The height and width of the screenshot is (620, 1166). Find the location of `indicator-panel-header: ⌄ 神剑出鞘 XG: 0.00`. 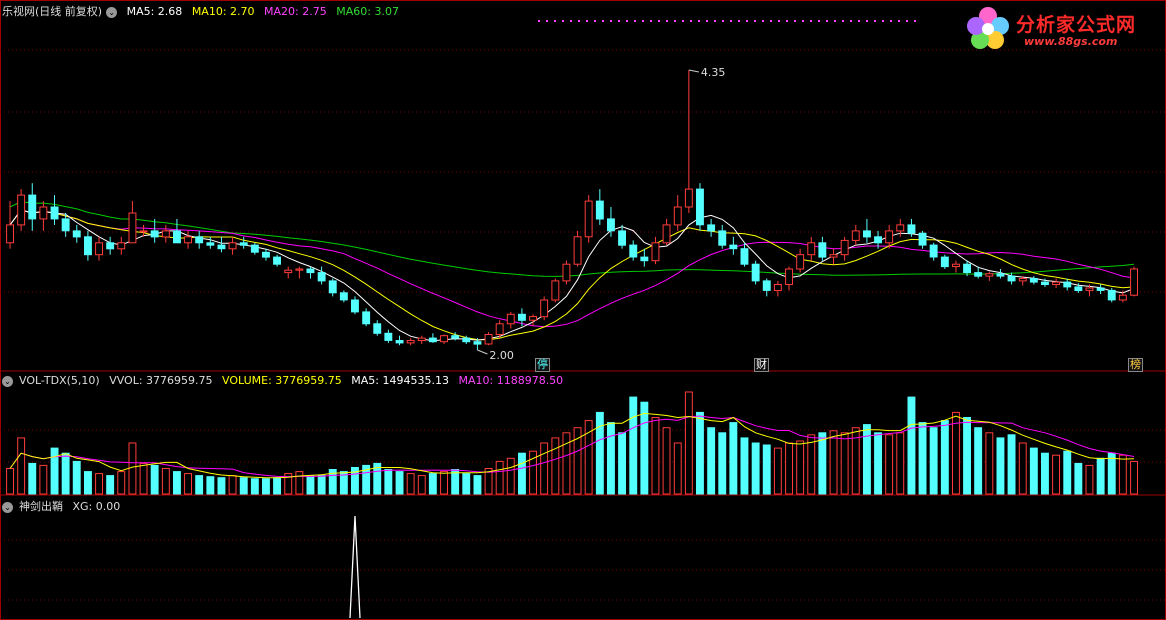

indicator-panel-header: ⌄ 神剑出鞘 XG: 0.00 is located at coordinates (64, 506).